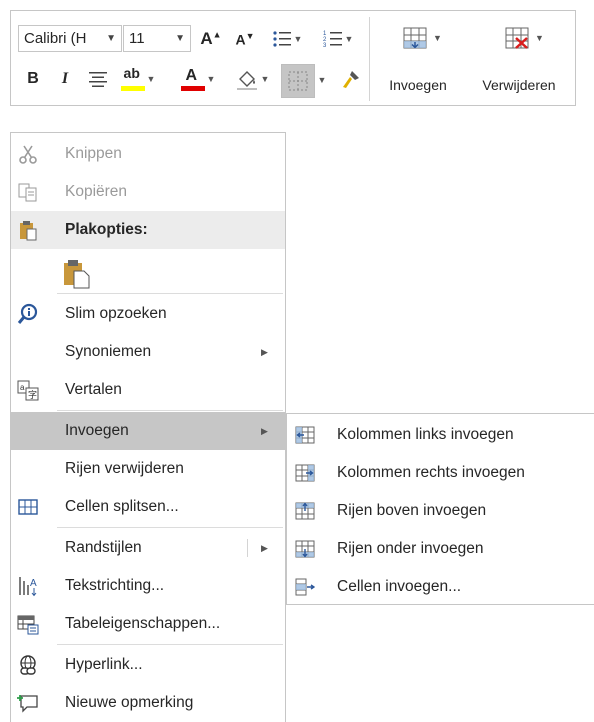 The width and height of the screenshot is (594, 722). I want to click on submenu-item-insert-columns-left: Kolommen links invoegen, so click(440, 435).